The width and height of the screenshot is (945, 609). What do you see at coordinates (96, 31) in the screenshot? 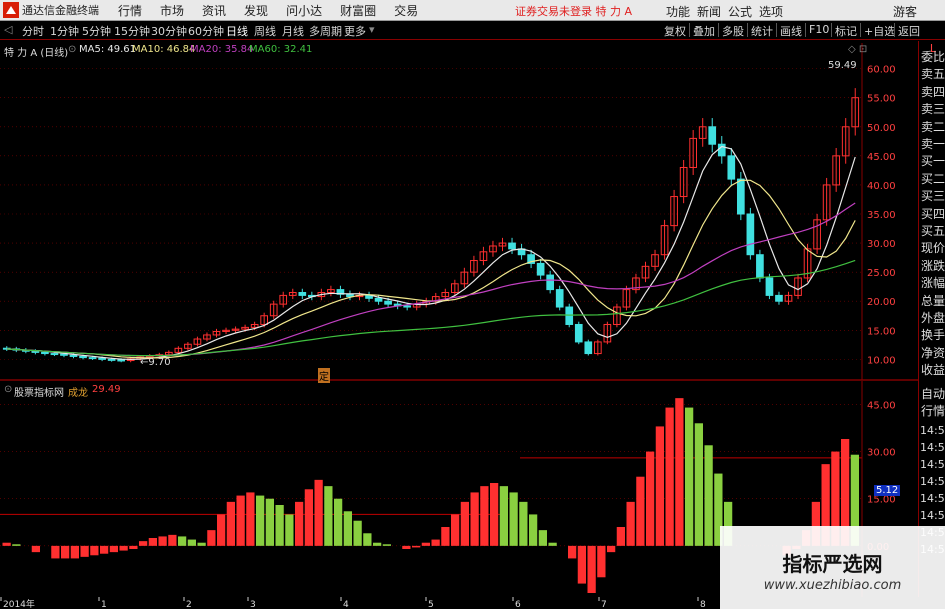
I see `period-5min: 5分钟` at bounding box center [96, 31].